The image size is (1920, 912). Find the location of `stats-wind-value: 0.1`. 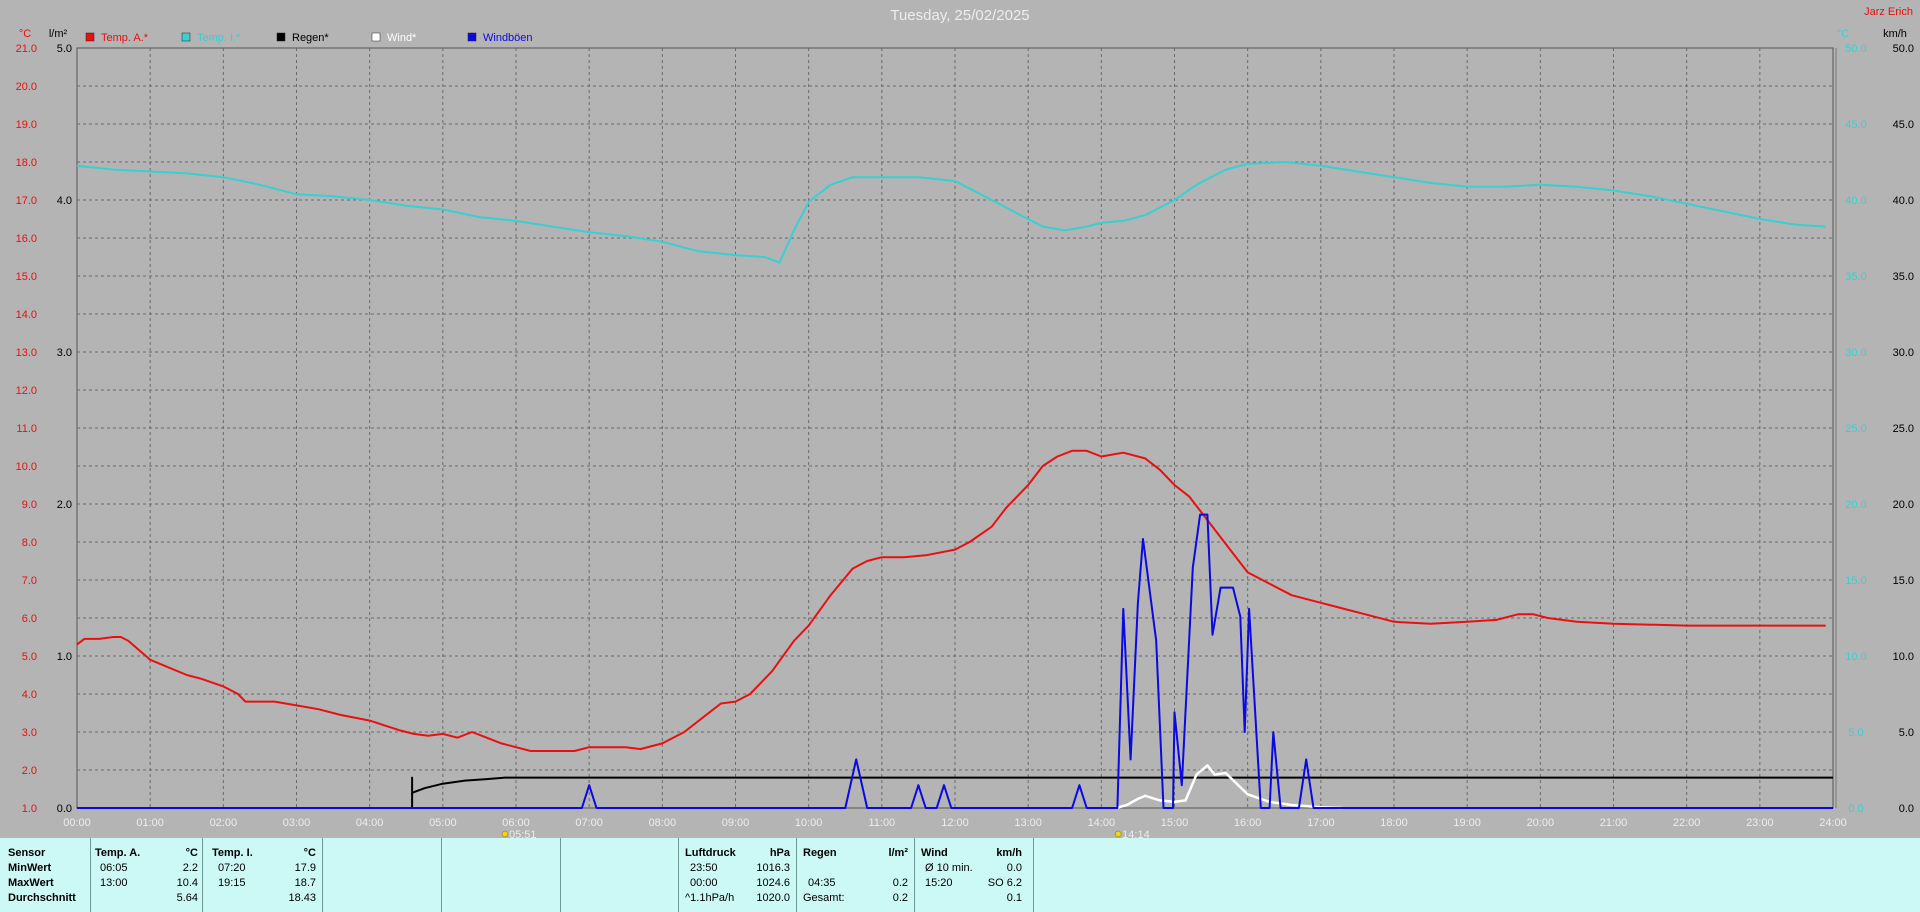

stats-wind-value: 0.1 is located at coordinates (1014, 898).